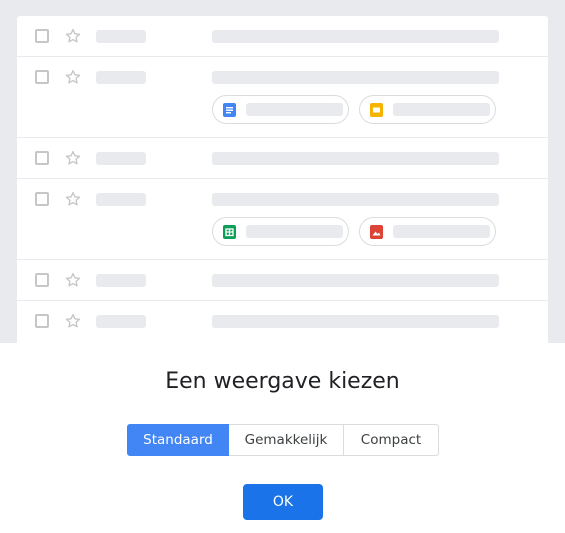 This screenshot has height=533, width=565. I want to click on image-icon, so click(376, 232).